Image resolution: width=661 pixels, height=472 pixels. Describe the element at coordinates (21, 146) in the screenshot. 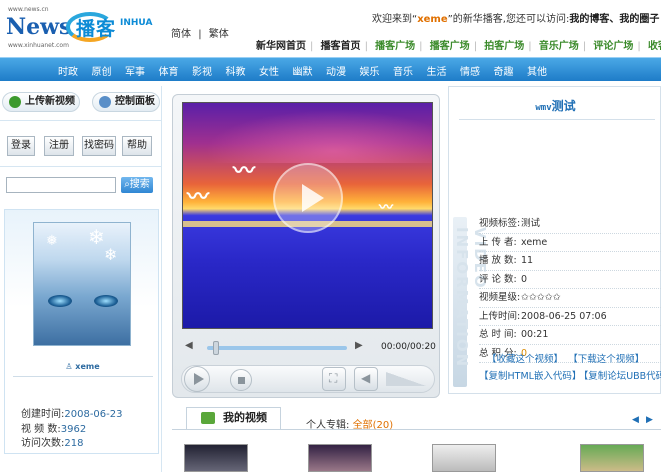

I see `login-button: 登录` at that location.